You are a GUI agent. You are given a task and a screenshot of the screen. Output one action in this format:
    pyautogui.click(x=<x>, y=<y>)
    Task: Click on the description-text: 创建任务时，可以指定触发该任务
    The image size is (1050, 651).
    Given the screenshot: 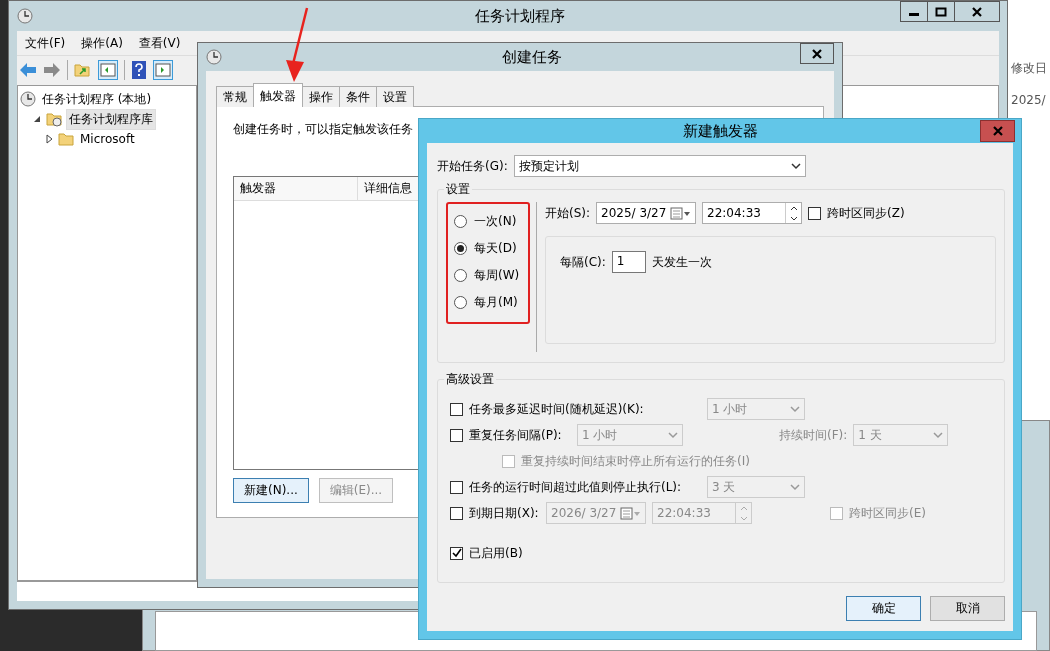 What is the action you would take?
    pyautogui.click(x=323, y=129)
    